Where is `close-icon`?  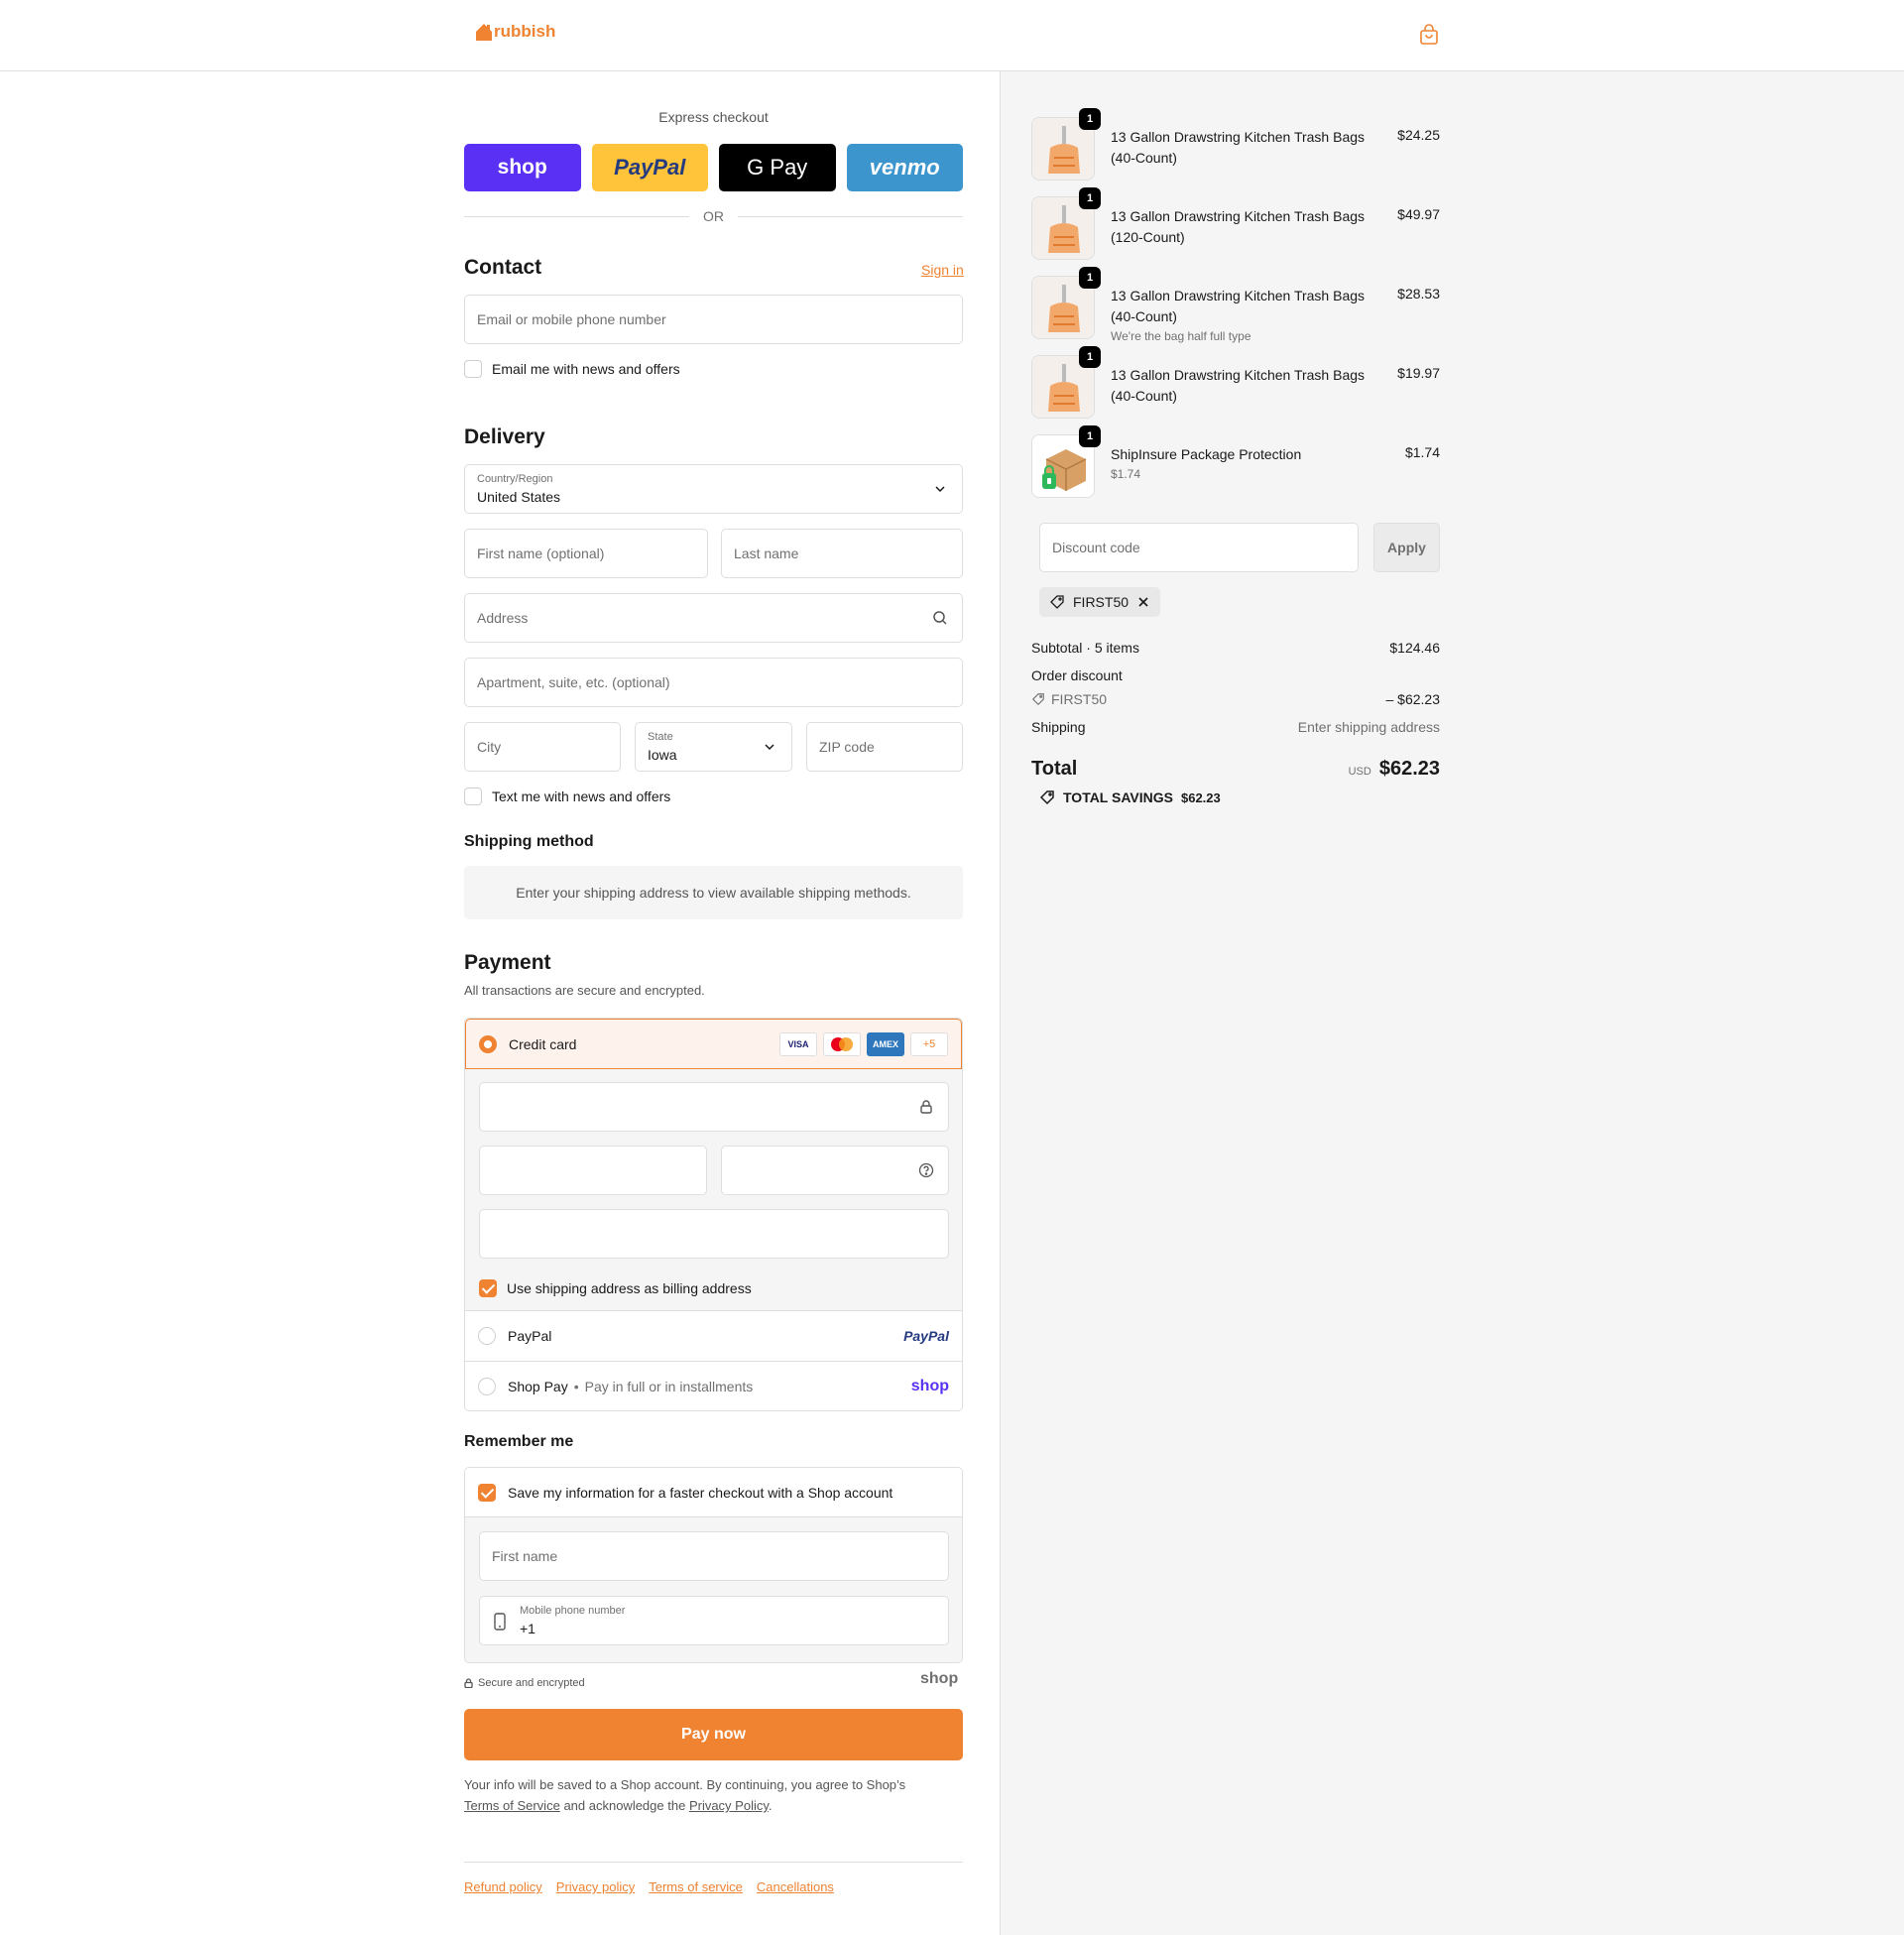 close-icon is located at coordinates (1143, 602).